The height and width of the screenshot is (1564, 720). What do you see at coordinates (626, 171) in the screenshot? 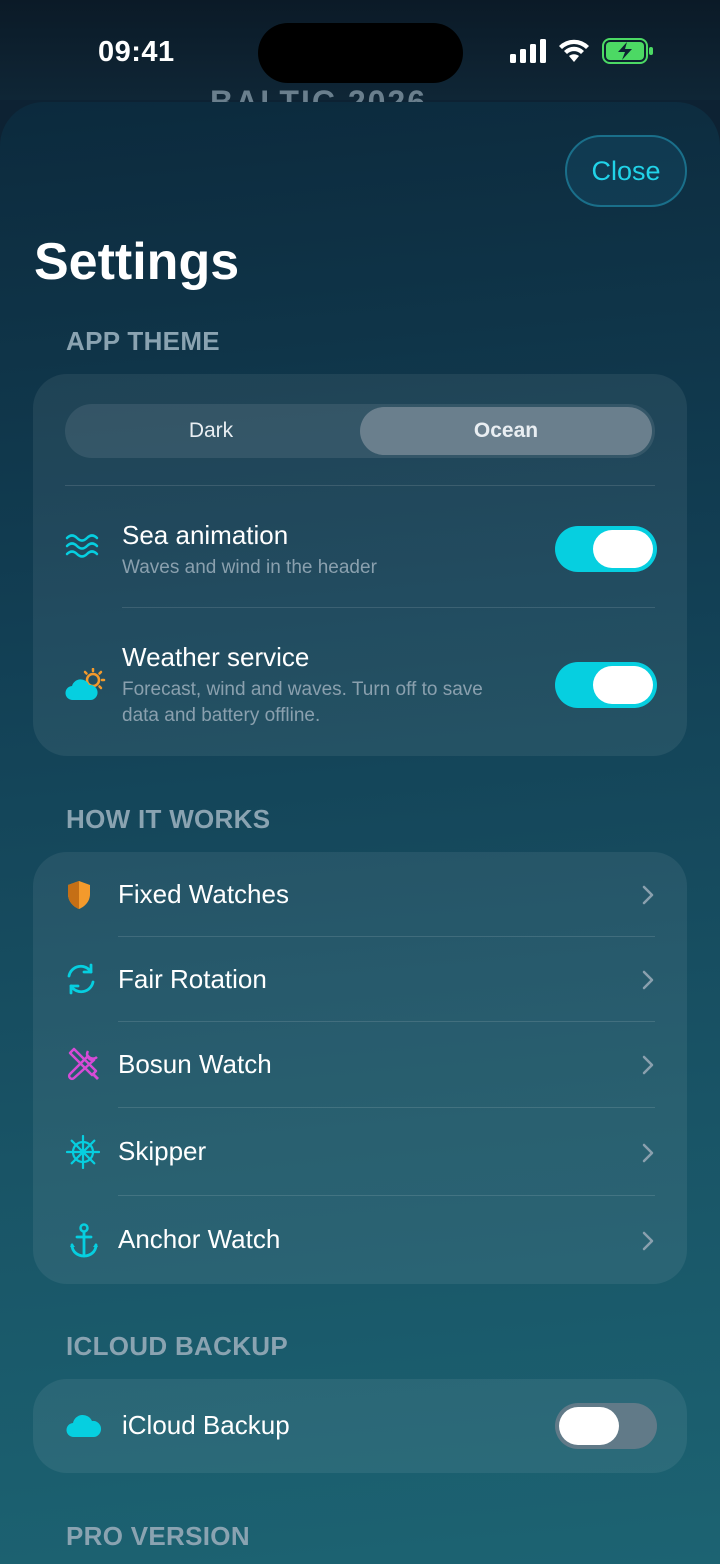
I see `close-button: Close` at bounding box center [626, 171].